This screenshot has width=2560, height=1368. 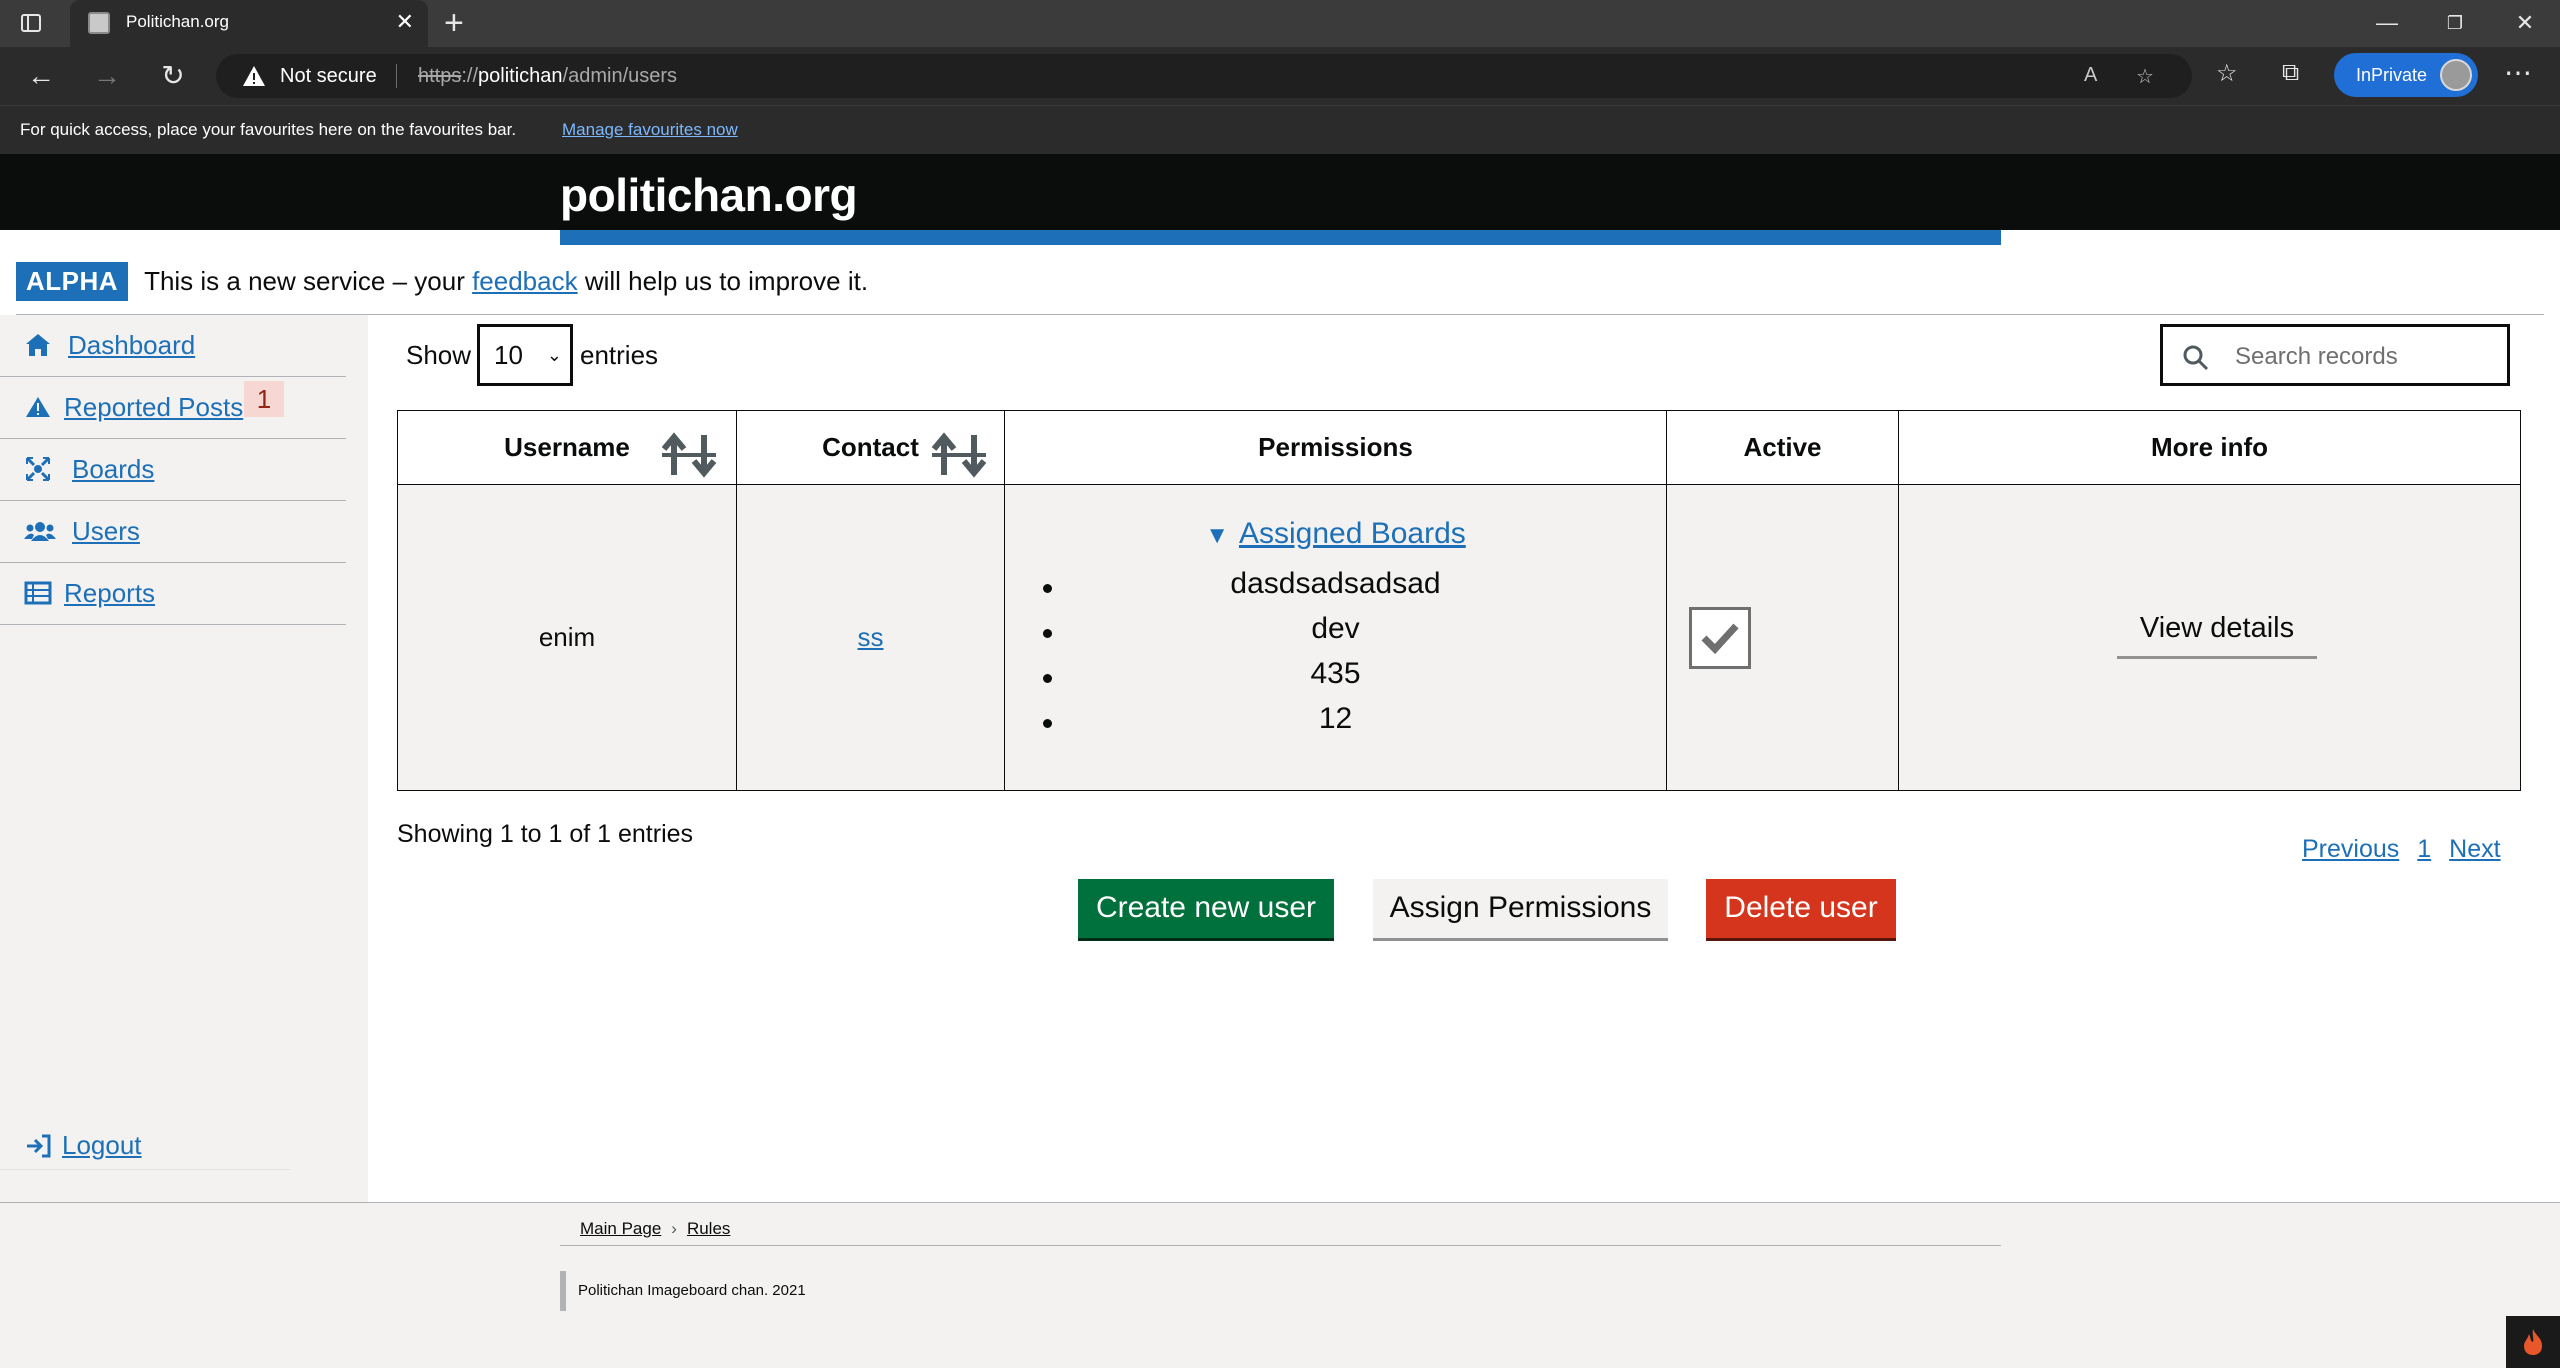 I want to click on favourites-icon: ☆, so click(x=2227, y=73).